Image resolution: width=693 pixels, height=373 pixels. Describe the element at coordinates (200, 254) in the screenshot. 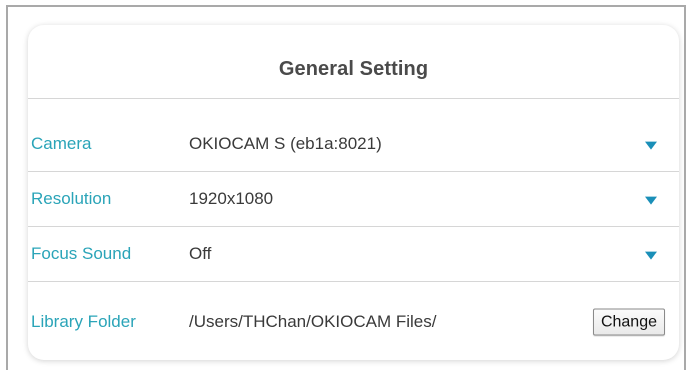

I see `focus-sound-value: Off` at that location.